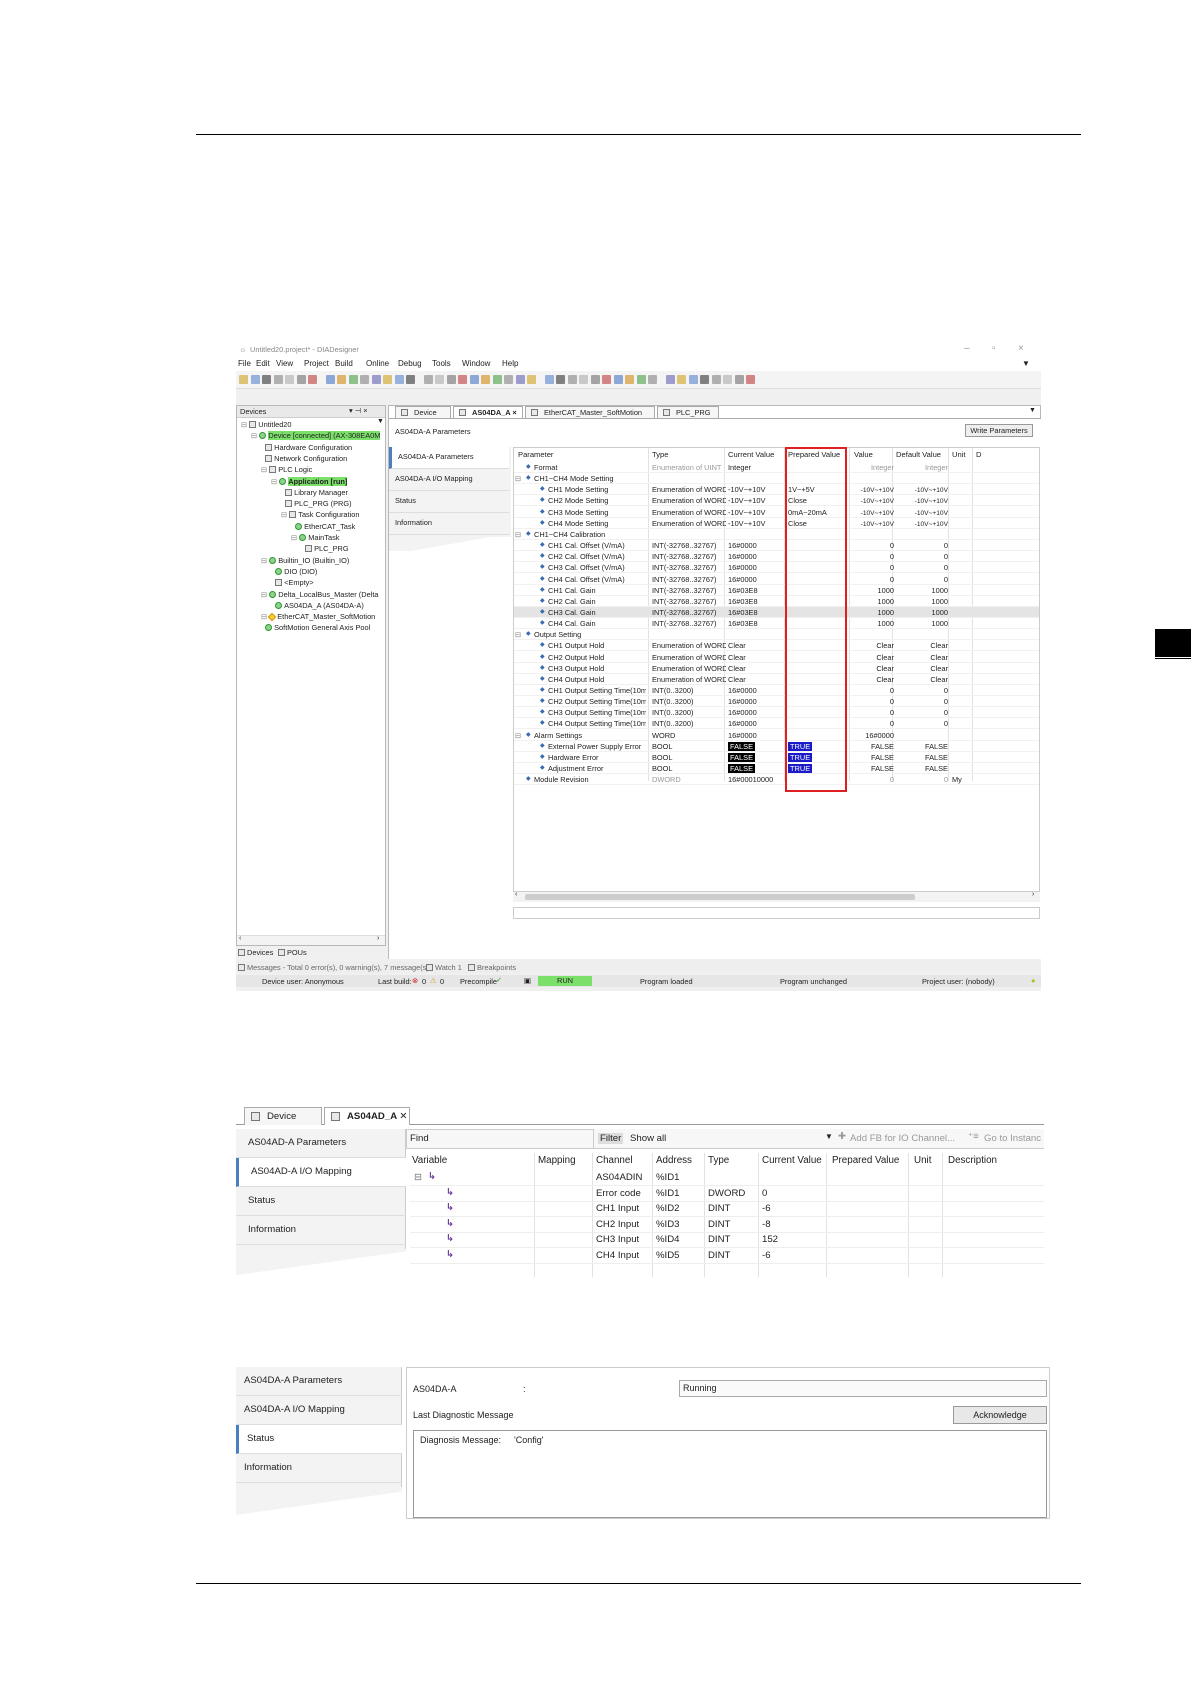  I want to click on tree-item: ⊟ Builtin_IO (Builtin_IO), so click(305, 560).